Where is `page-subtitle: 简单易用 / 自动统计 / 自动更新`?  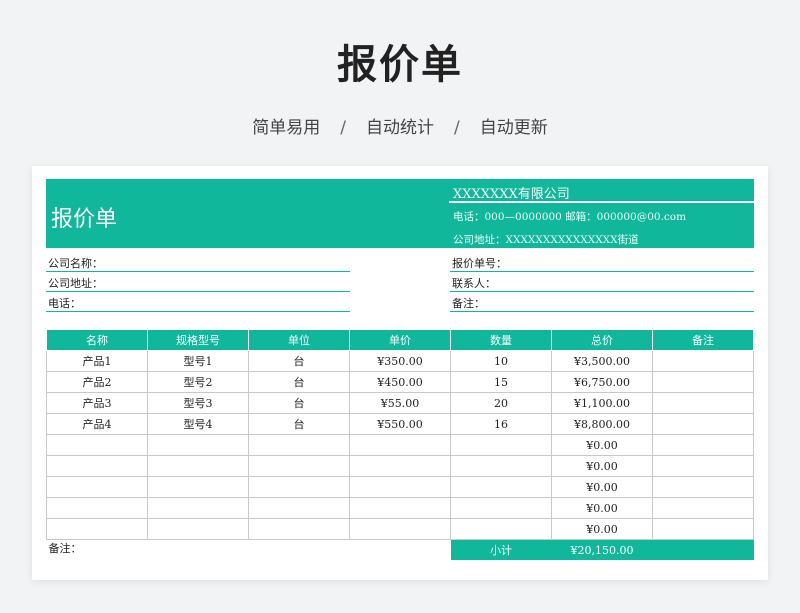 page-subtitle: 简单易用 / 自动统计 / 自动更新 is located at coordinates (400, 125).